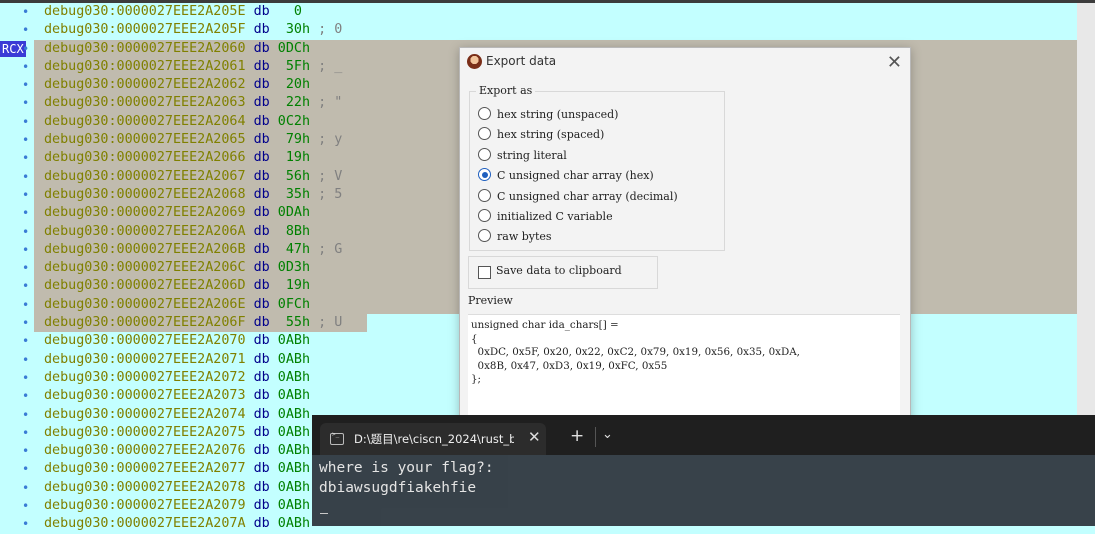 The height and width of the screenshot is (534, 1095). I want to click on option-label: C unsigned char array (hex), so click(575, 176).